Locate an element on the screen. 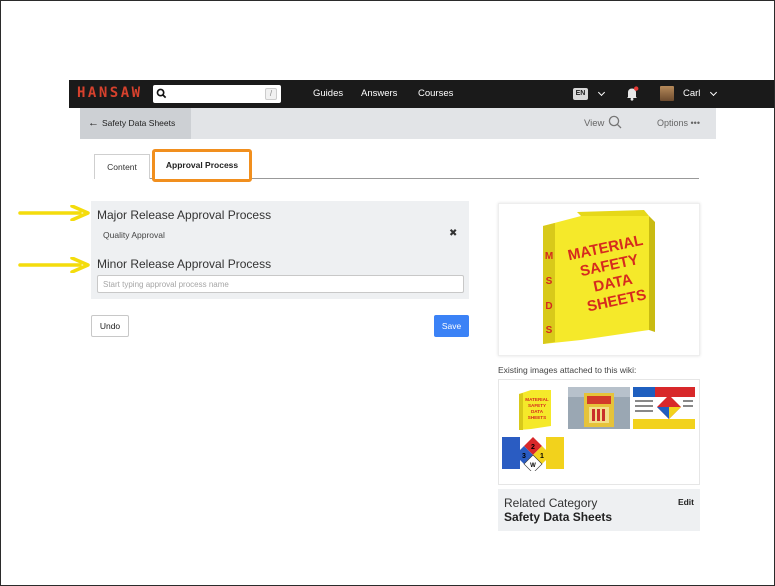 This screenshot has width=775, height=586. notification-bell-icon is located at coordinates (632, 93).